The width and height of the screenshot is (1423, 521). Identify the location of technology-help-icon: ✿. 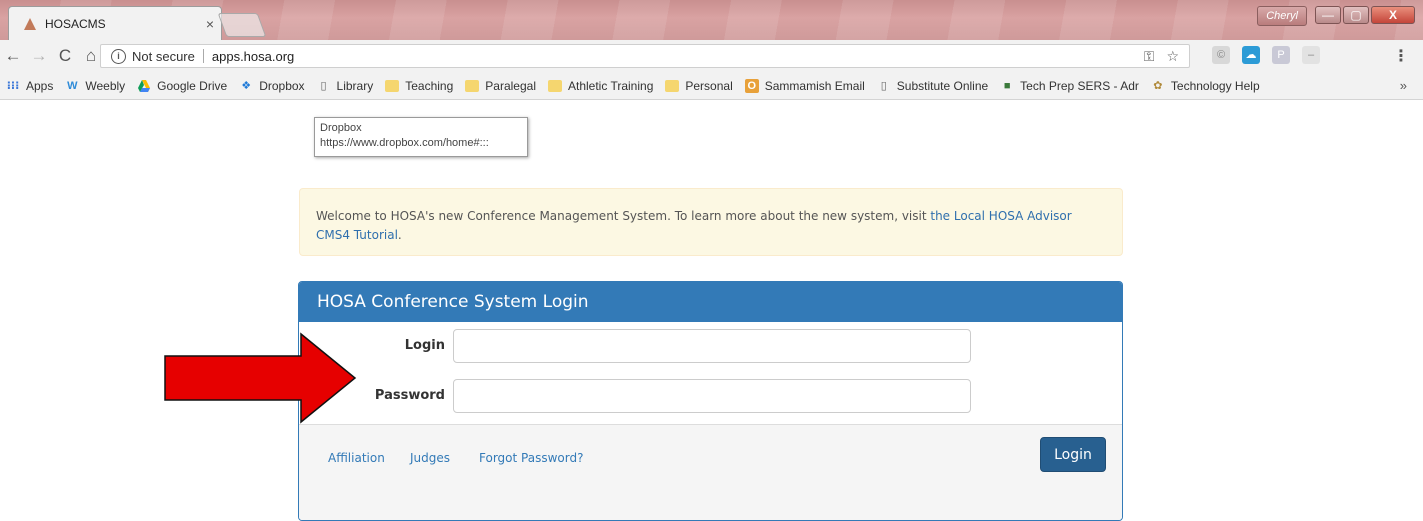
(1158, 85).